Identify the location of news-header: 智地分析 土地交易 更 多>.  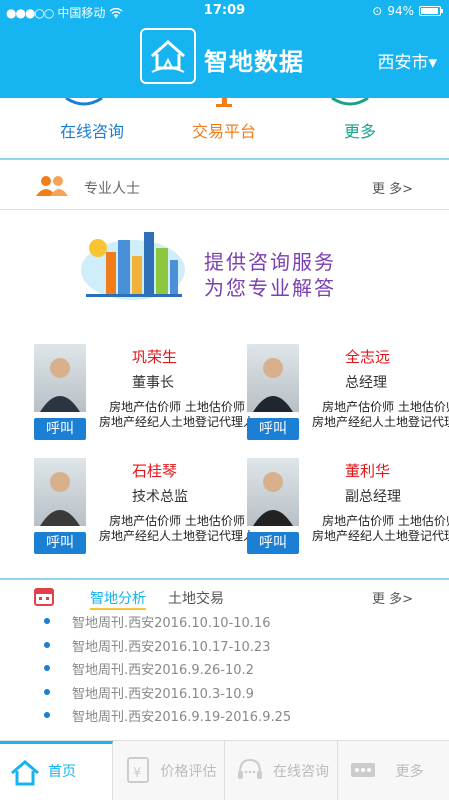
(224, 594).